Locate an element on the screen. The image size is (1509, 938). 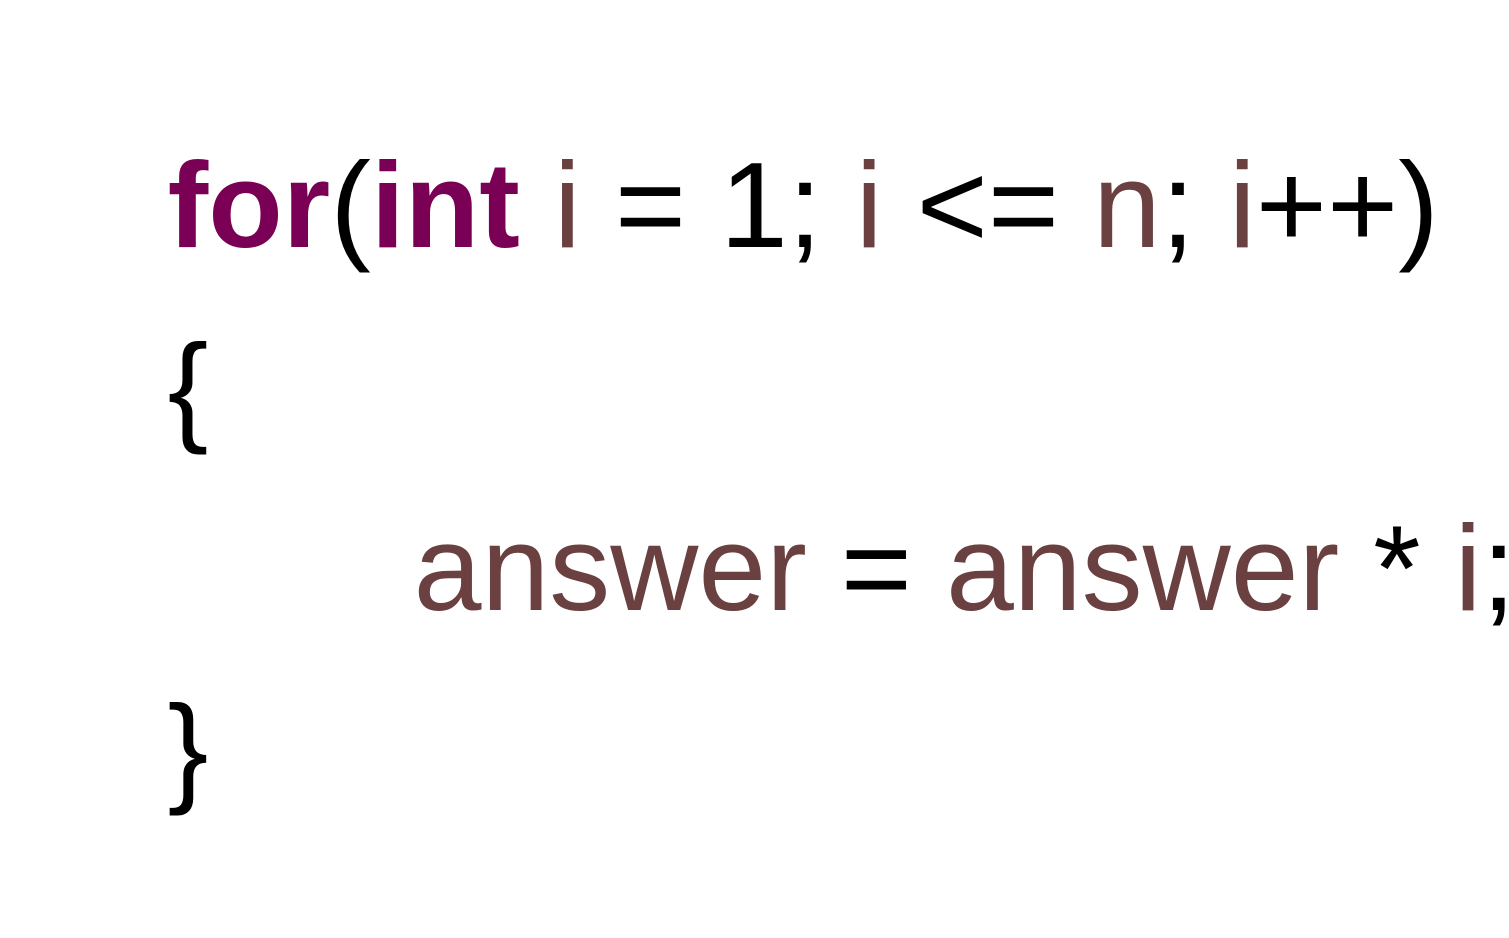
keyword-int: int is located at coordinates (445, 205).